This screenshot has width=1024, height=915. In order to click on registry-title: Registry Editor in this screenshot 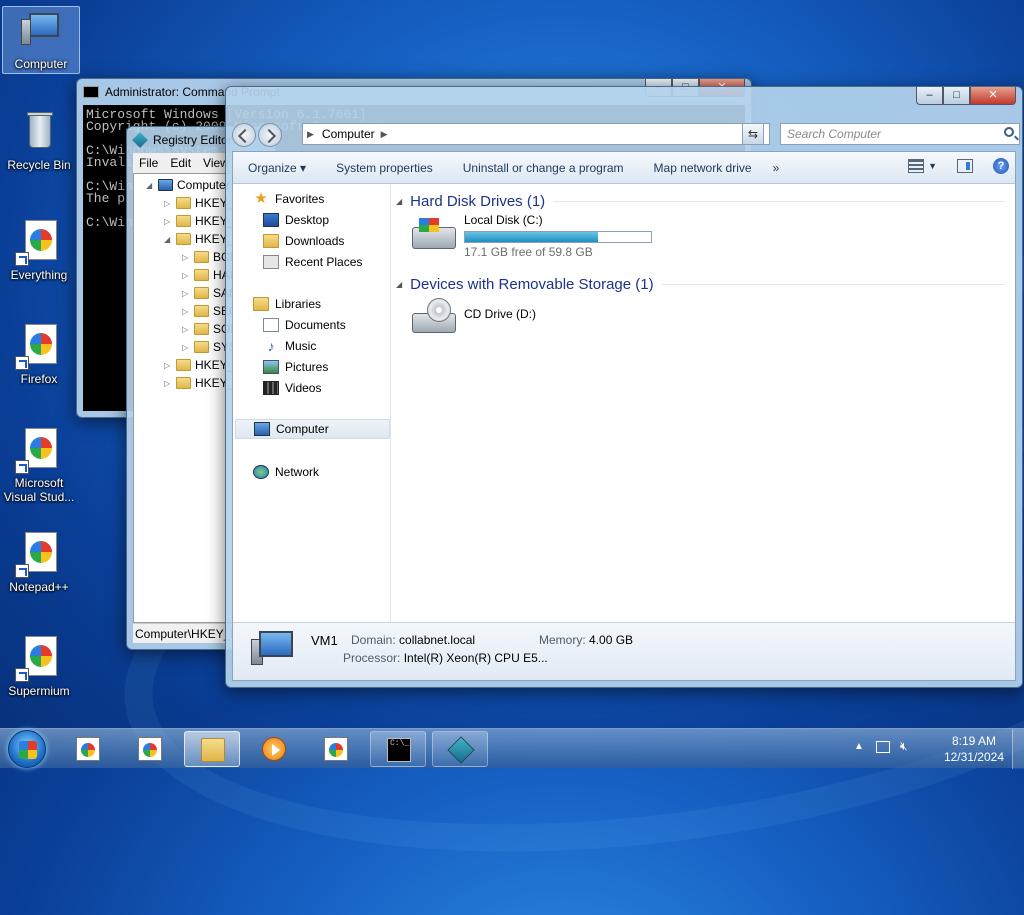, I will do `click(192, 140)`.